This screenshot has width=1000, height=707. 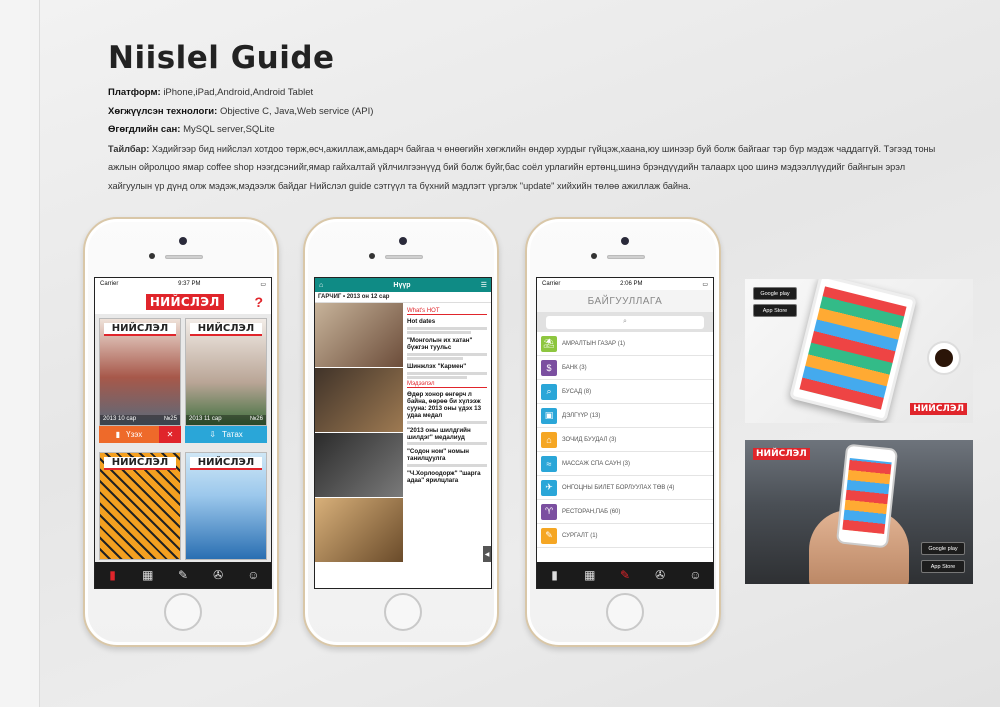 What do you see at coordinates (120, 419) in the screenshot?
I see `cover-date: 2013 10 сар` at bounding box center [120, 419].